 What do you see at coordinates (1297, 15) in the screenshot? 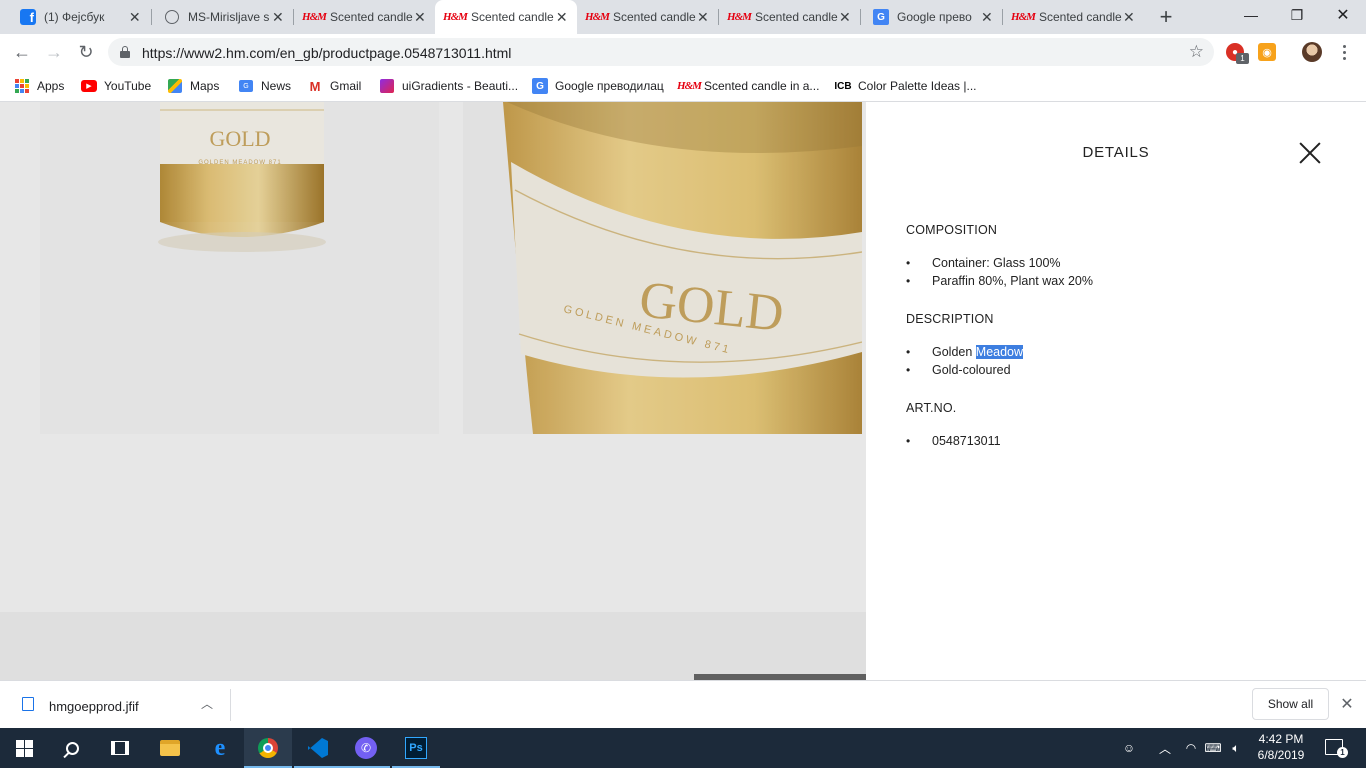
I see `restore-button: ❐` at bounding box center [1297, 15].